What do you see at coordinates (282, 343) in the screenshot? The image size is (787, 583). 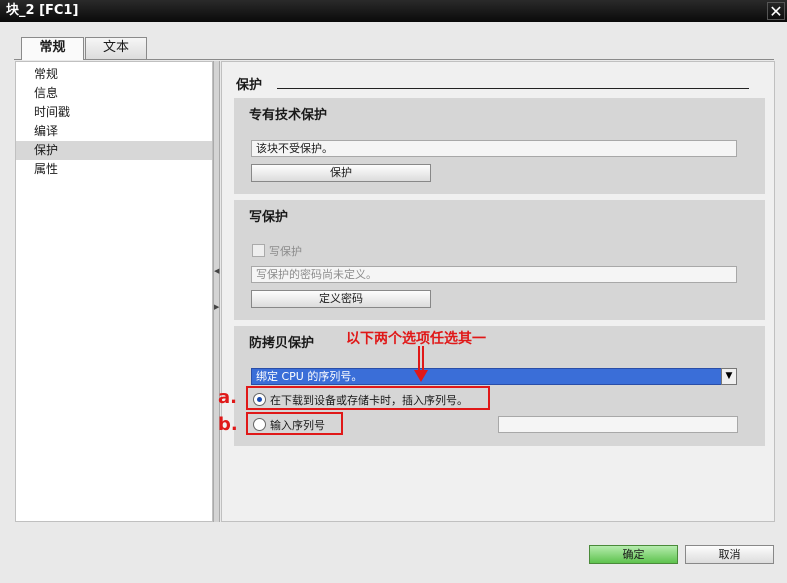 I see `copy-protect-title: 防拷贝保护` at bounding box center [282, 343].